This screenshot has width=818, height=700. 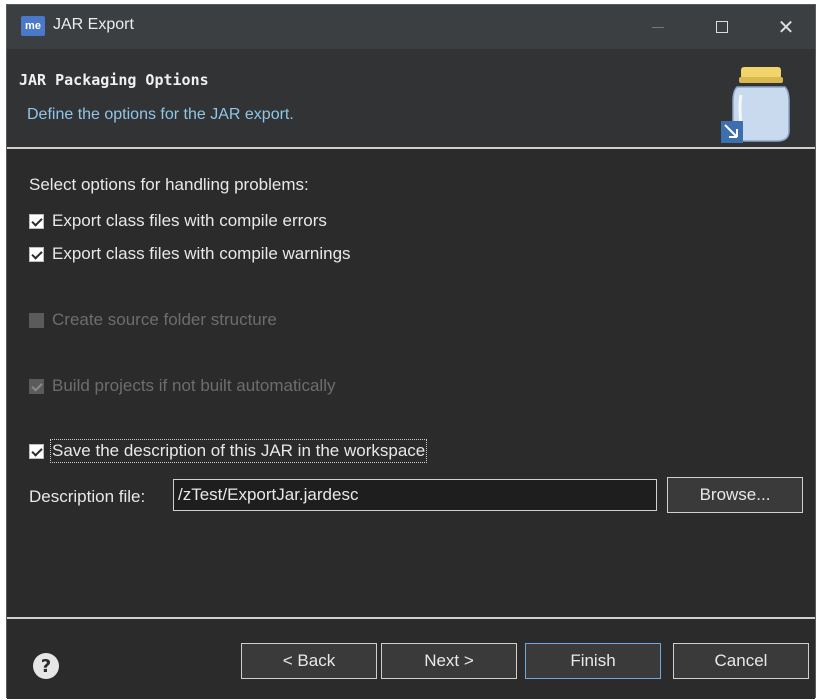 I want to click on minimize-icon, so click(x=658, y=27).